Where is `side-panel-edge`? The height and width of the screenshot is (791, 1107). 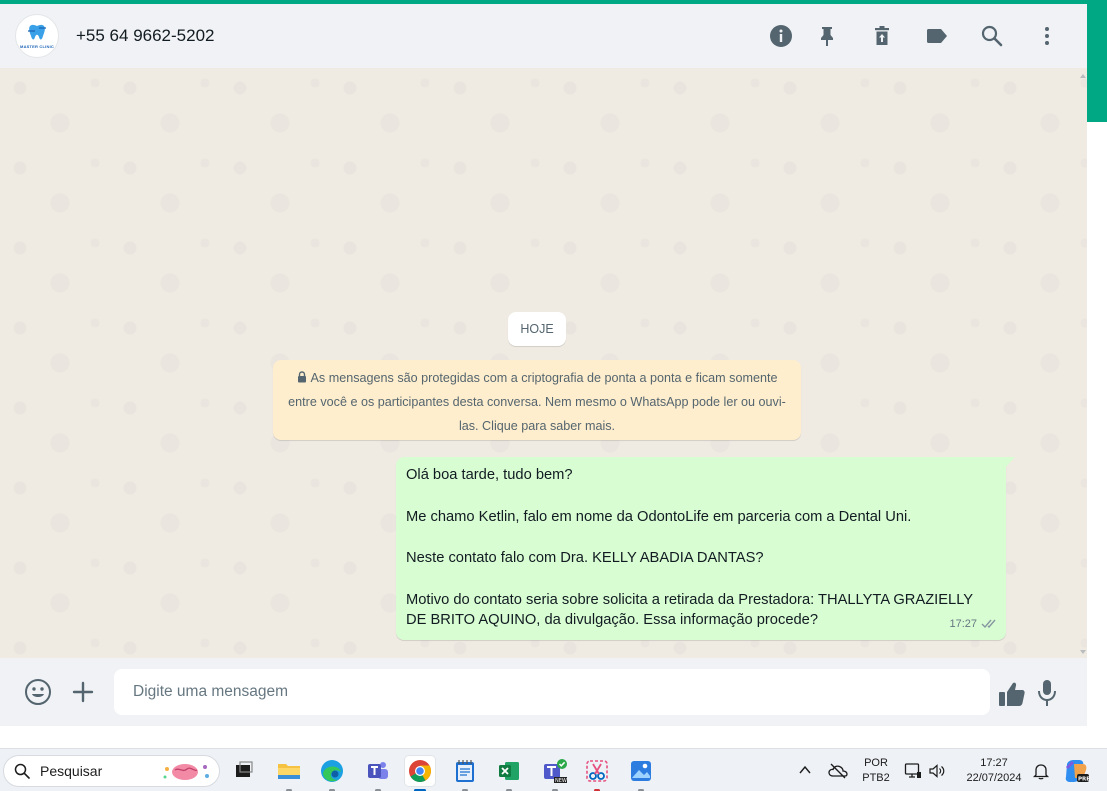 side-panel-edge is located at coordinates (1097, 424).